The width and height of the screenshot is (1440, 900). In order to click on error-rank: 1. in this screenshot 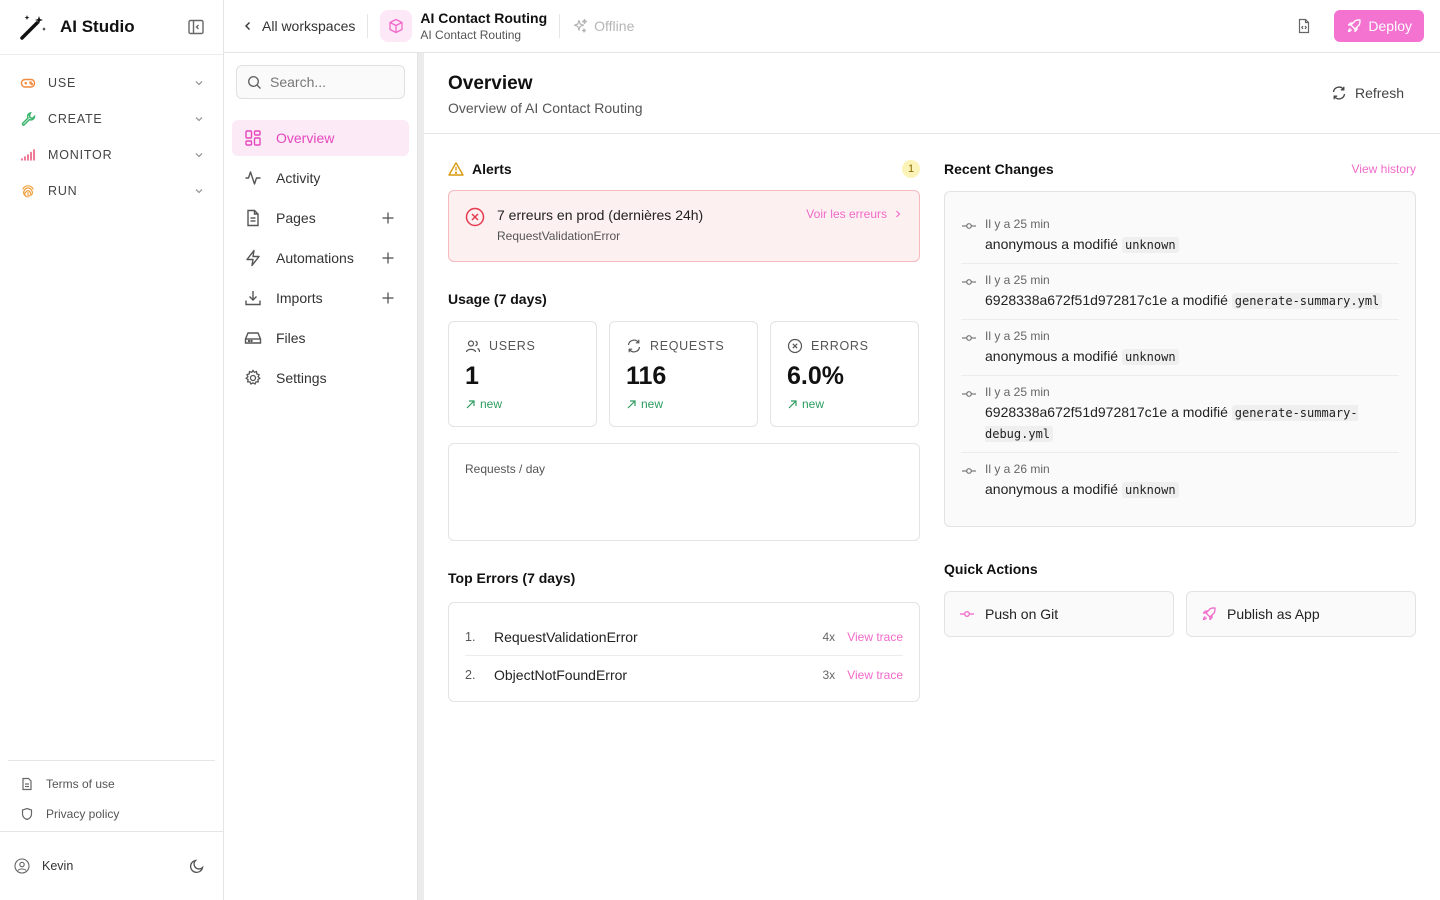, I will do `click(470, 637)`.